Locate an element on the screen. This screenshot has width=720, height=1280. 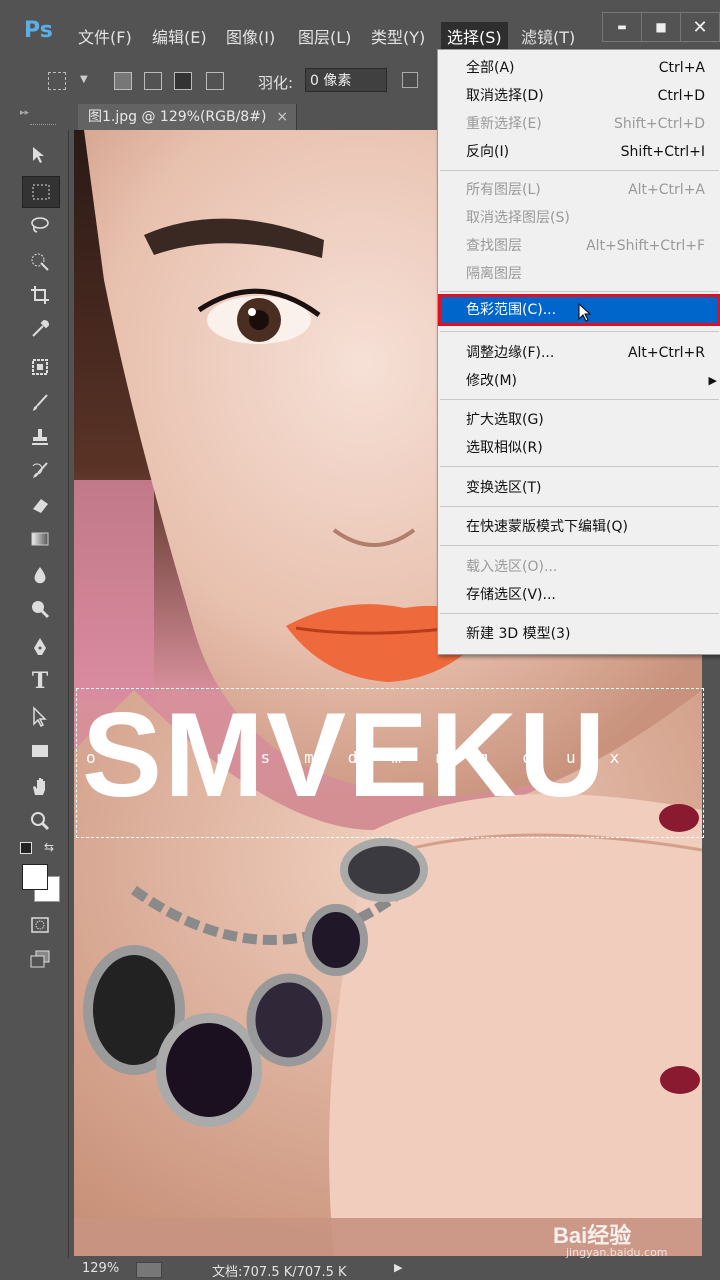
path-selection-tool-icon is located at coordinates (40, 717).